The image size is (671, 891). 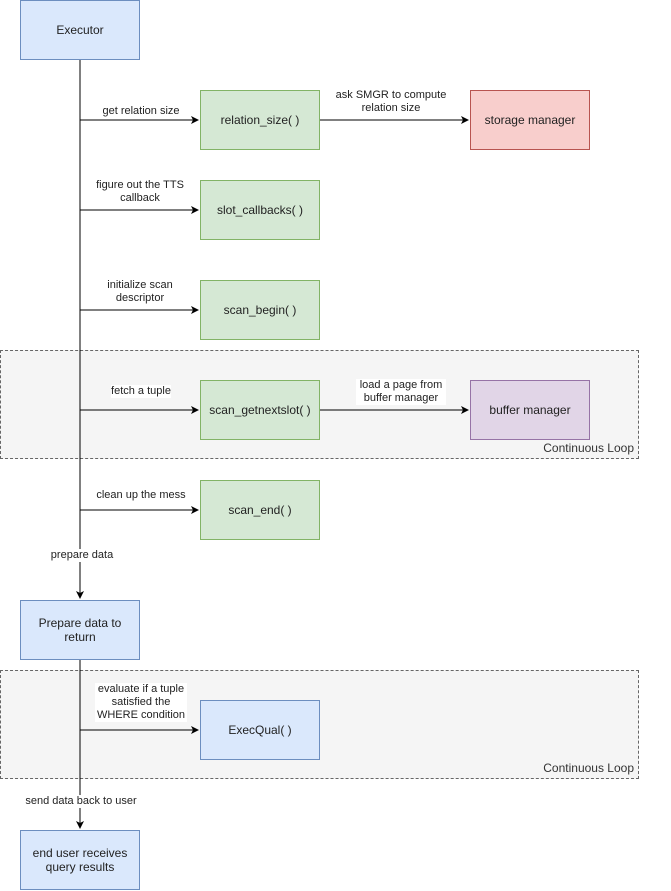 I want to click on scan-end-node: scan_end( ), so click(x=260, y=510).